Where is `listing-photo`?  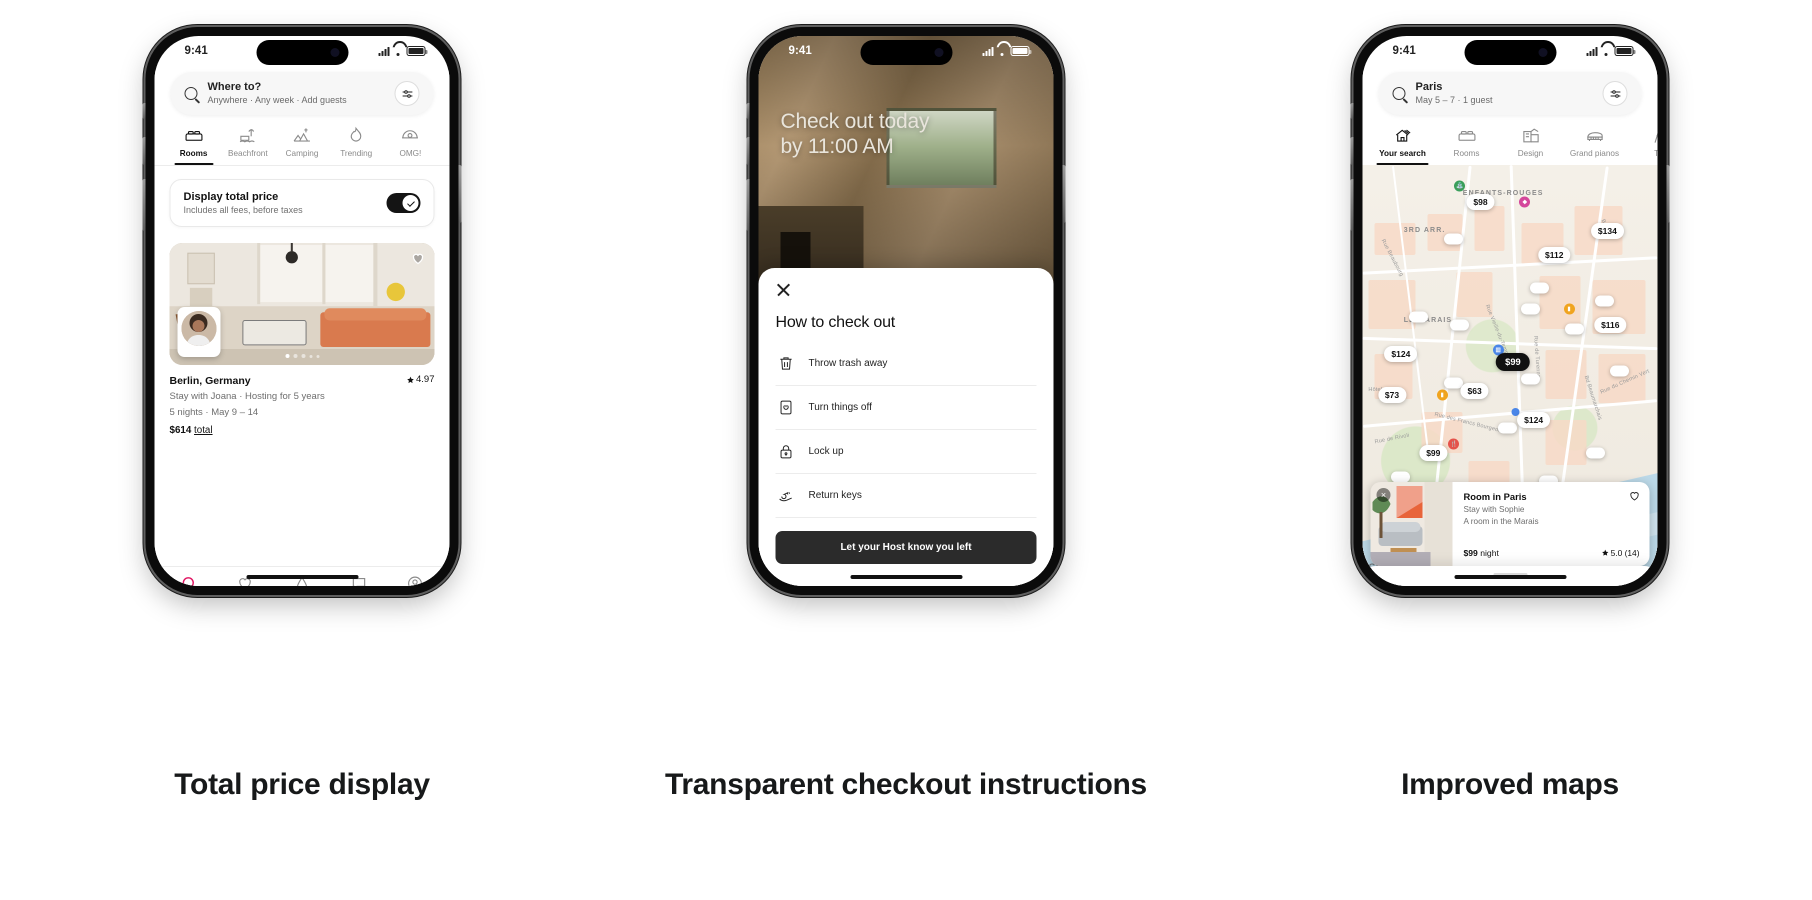 listing-photo is located at coordinates (302, 304).